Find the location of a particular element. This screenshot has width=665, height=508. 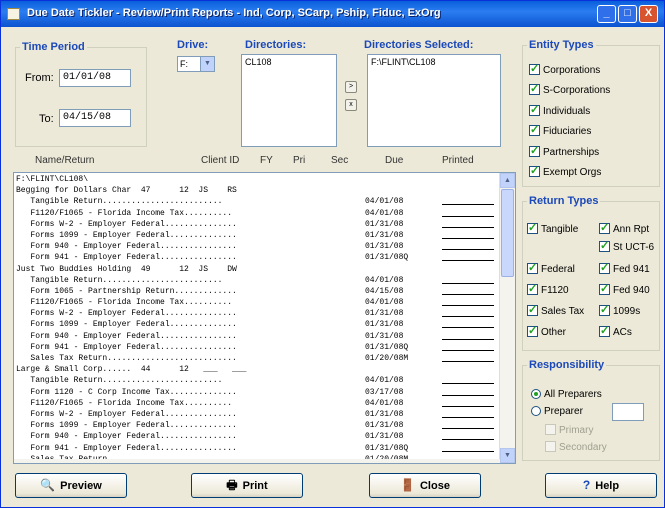

close-button: 🚪 Close is located at coordinates (425, 485).